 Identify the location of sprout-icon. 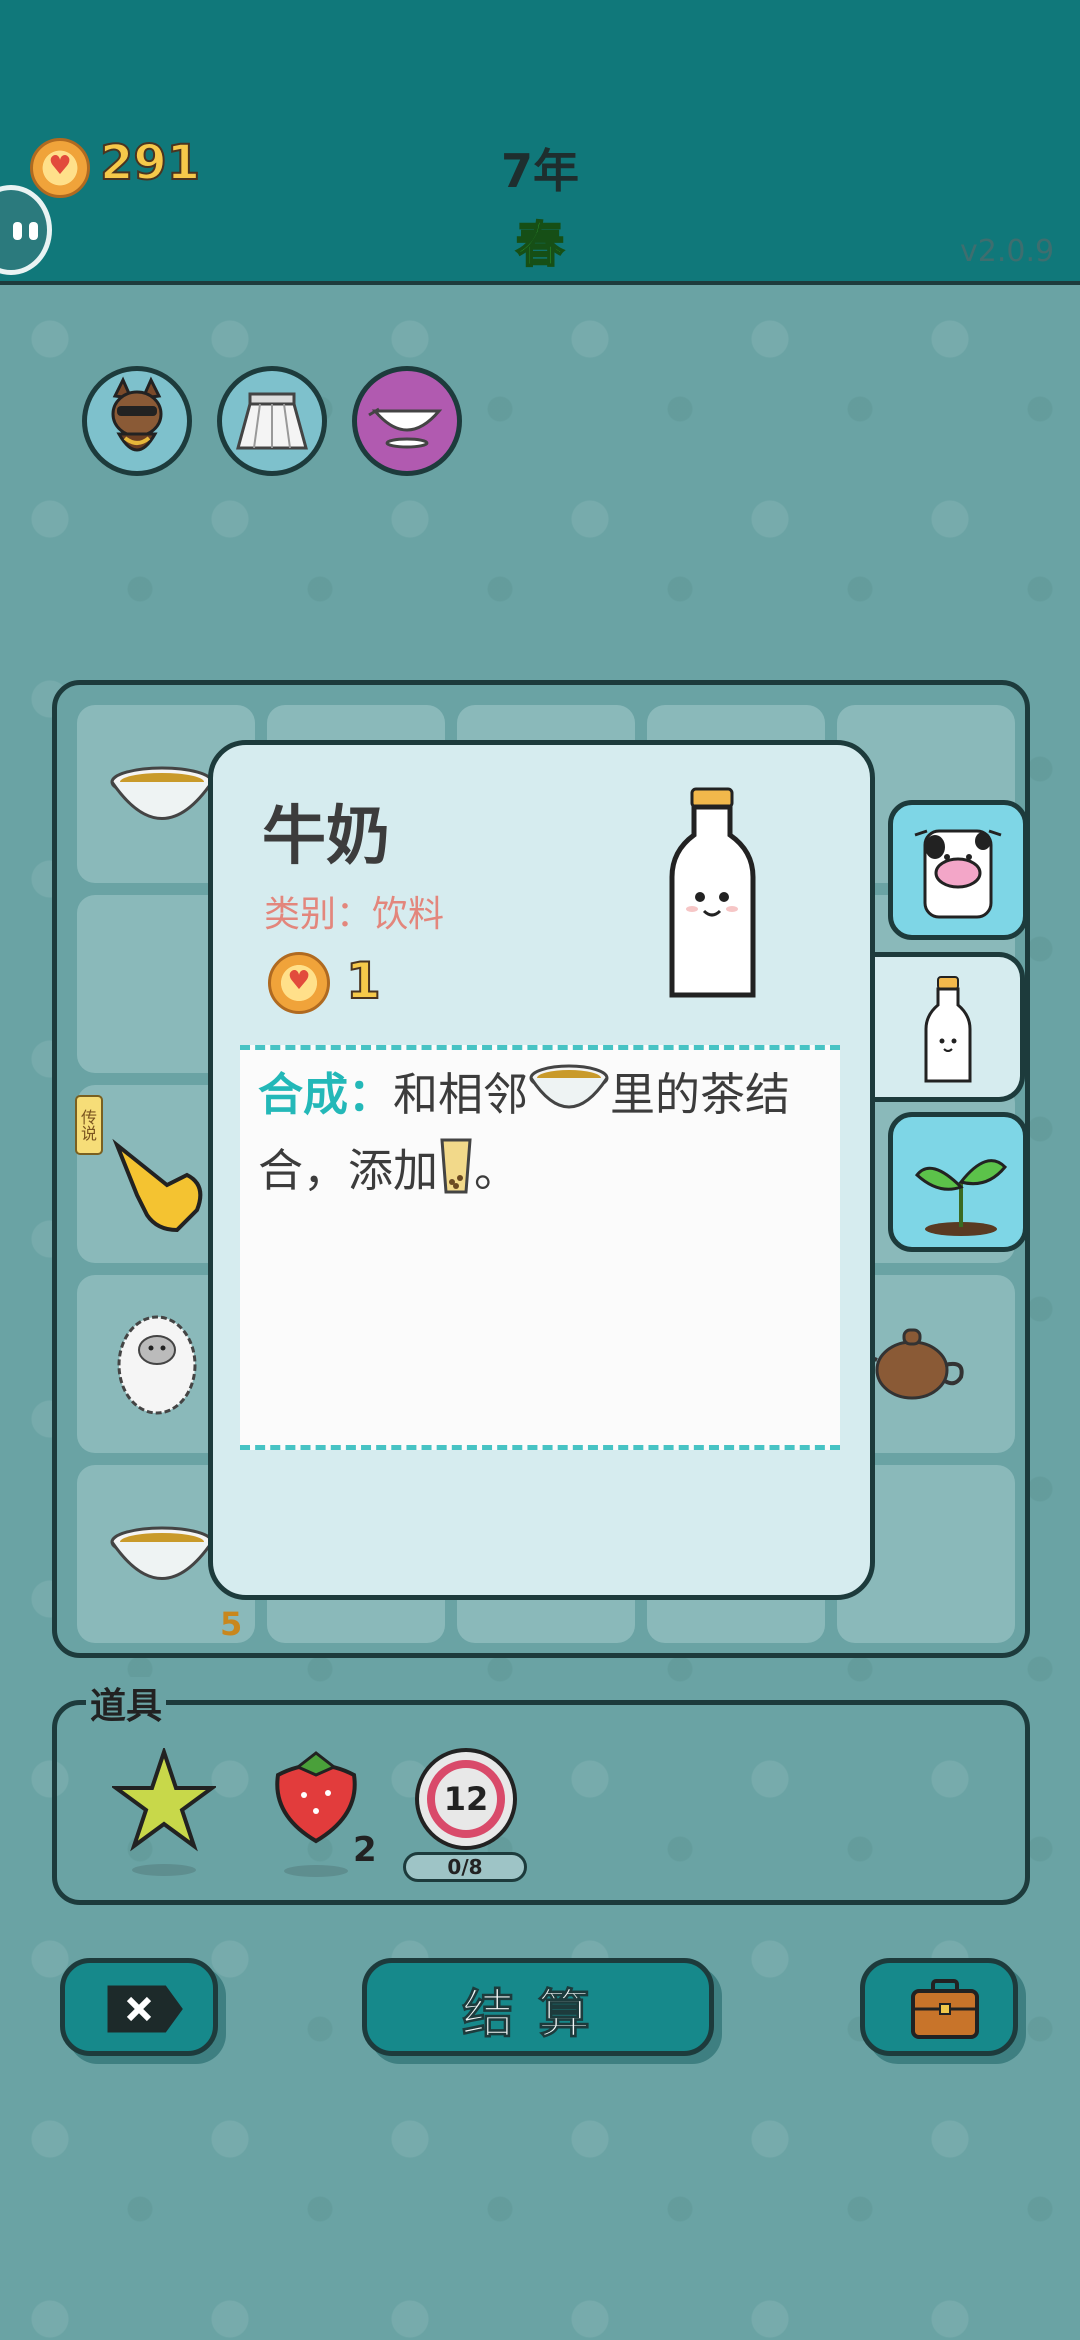
(961, 1197).